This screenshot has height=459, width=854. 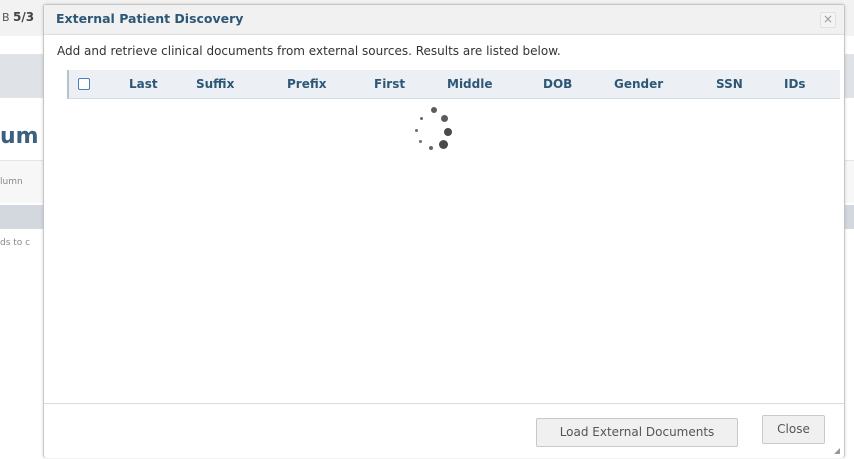 What do you see at coordinates (307, 84) in the screenshot?
I see `column-header-prefix: Prefix` at bounding box center [307, 84].